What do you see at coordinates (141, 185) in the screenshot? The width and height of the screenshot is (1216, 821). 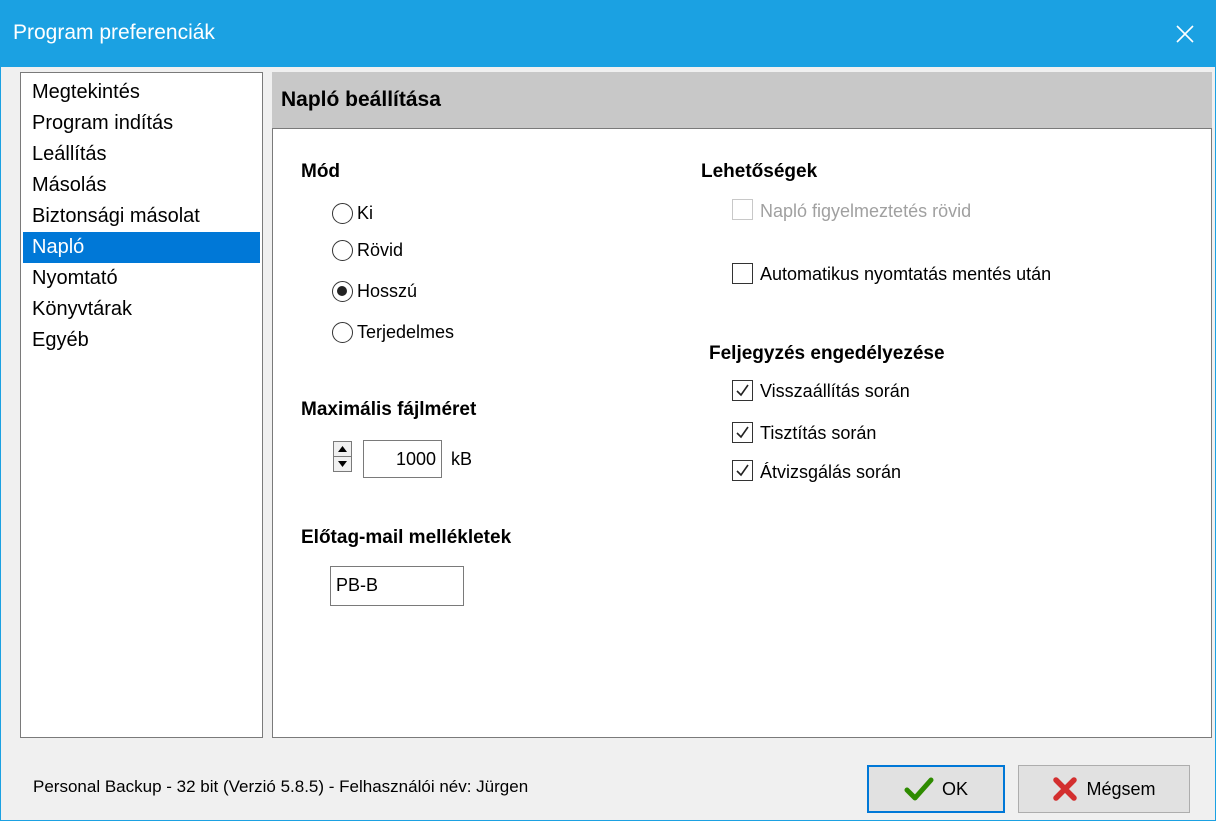 I see `nav-item-masolas: Másolás` at bounding box center [141, 185].